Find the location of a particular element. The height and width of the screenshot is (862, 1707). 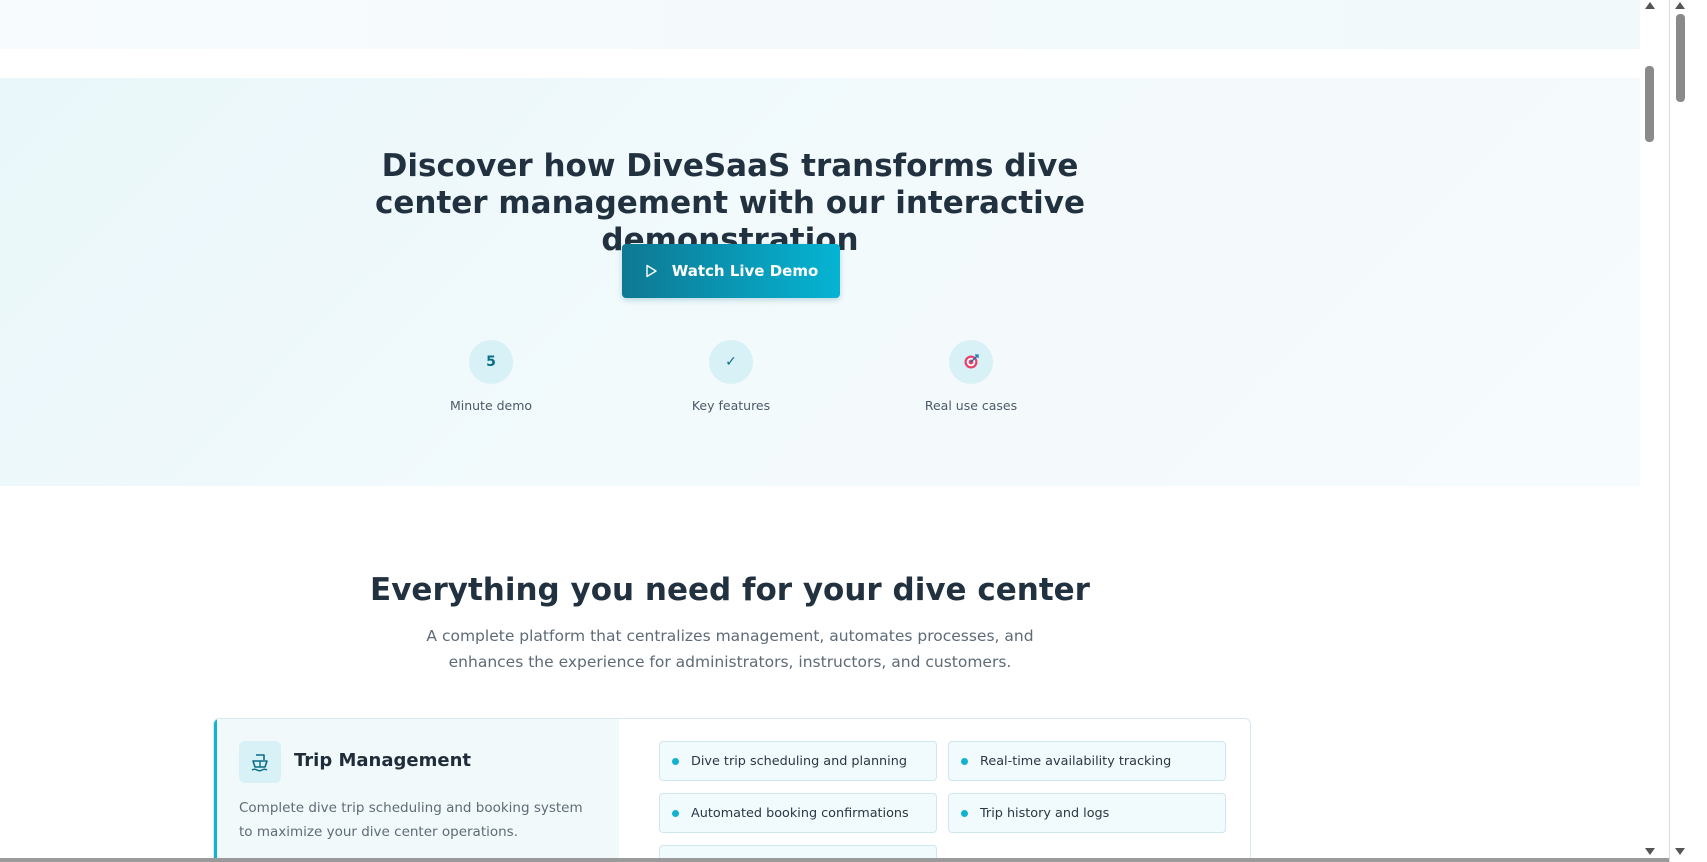

scroll-down-arrow-icon is located at coordinates (1650, 851).